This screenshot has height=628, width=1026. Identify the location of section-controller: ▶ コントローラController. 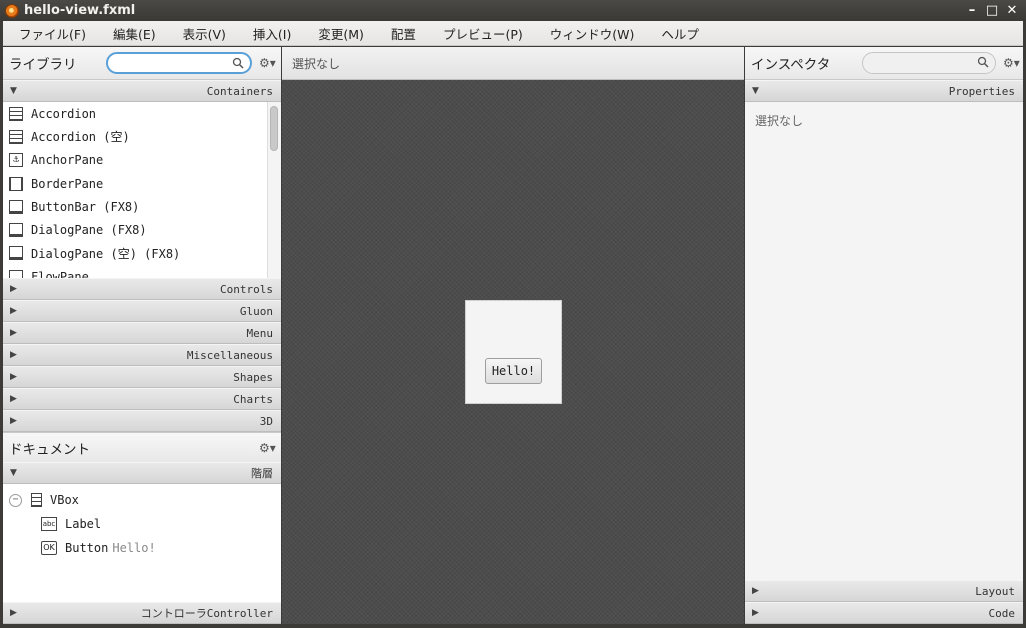
(142, 613).